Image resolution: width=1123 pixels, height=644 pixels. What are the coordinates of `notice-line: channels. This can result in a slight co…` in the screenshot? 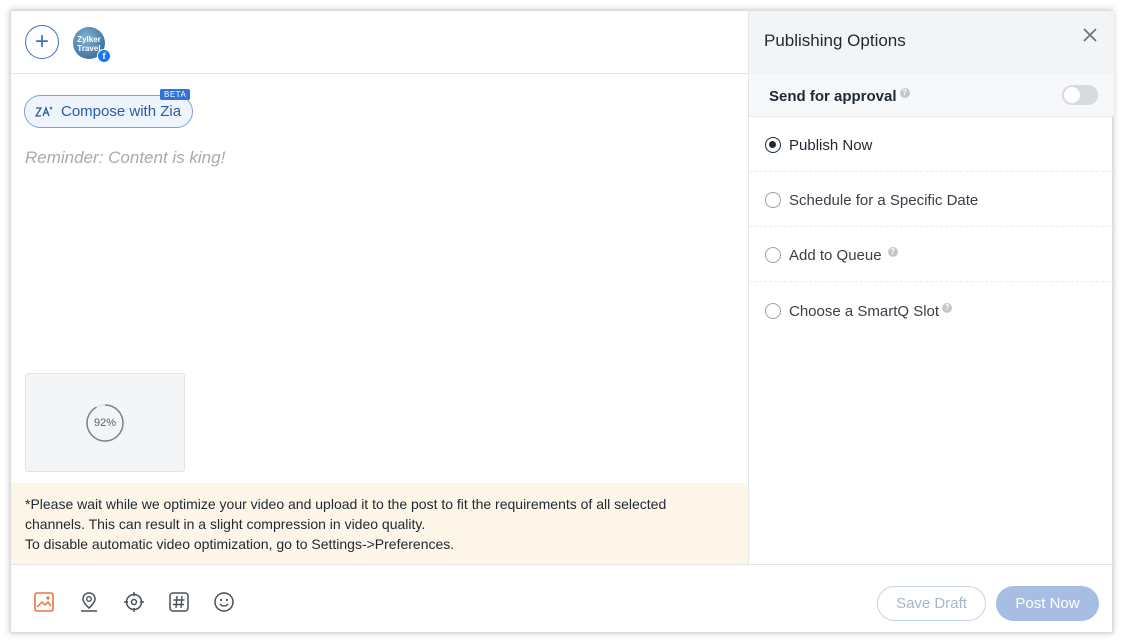 It's located at (225, 524).